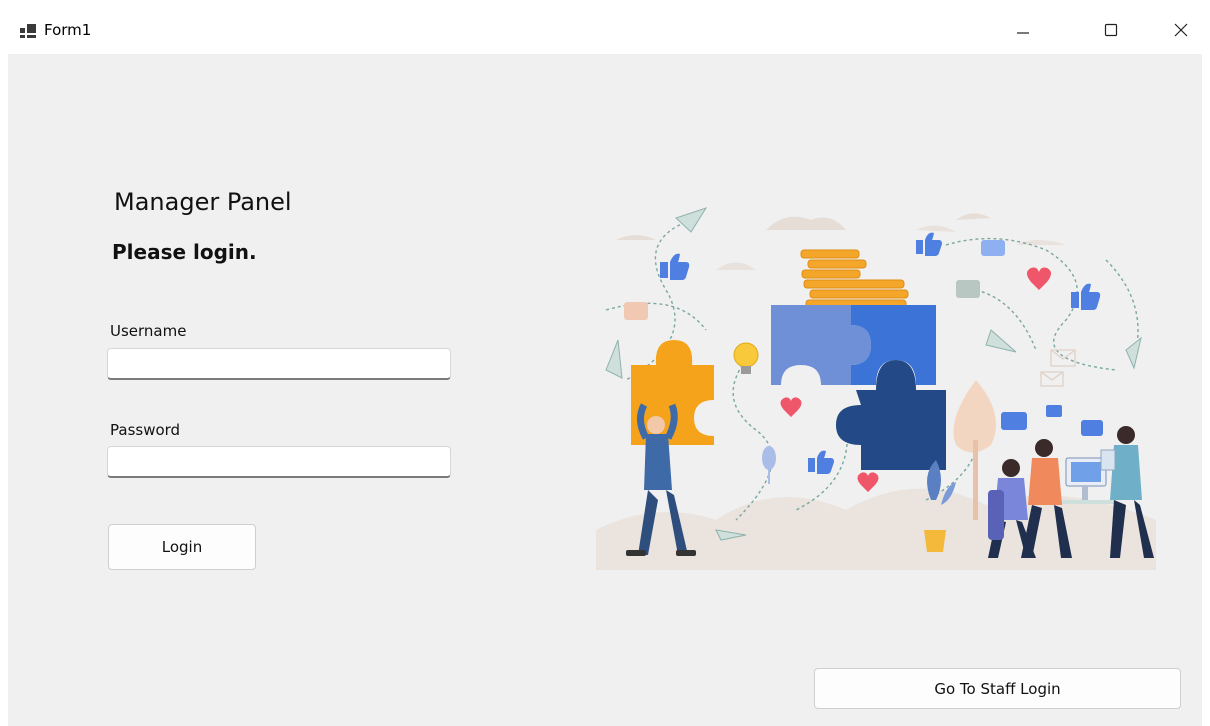 Image resolution: width=1210 pixels, height=726 pixels. Describe the element at coordinates (605, 27) in the screenshot. I see `title-bar: Form1` at that location.